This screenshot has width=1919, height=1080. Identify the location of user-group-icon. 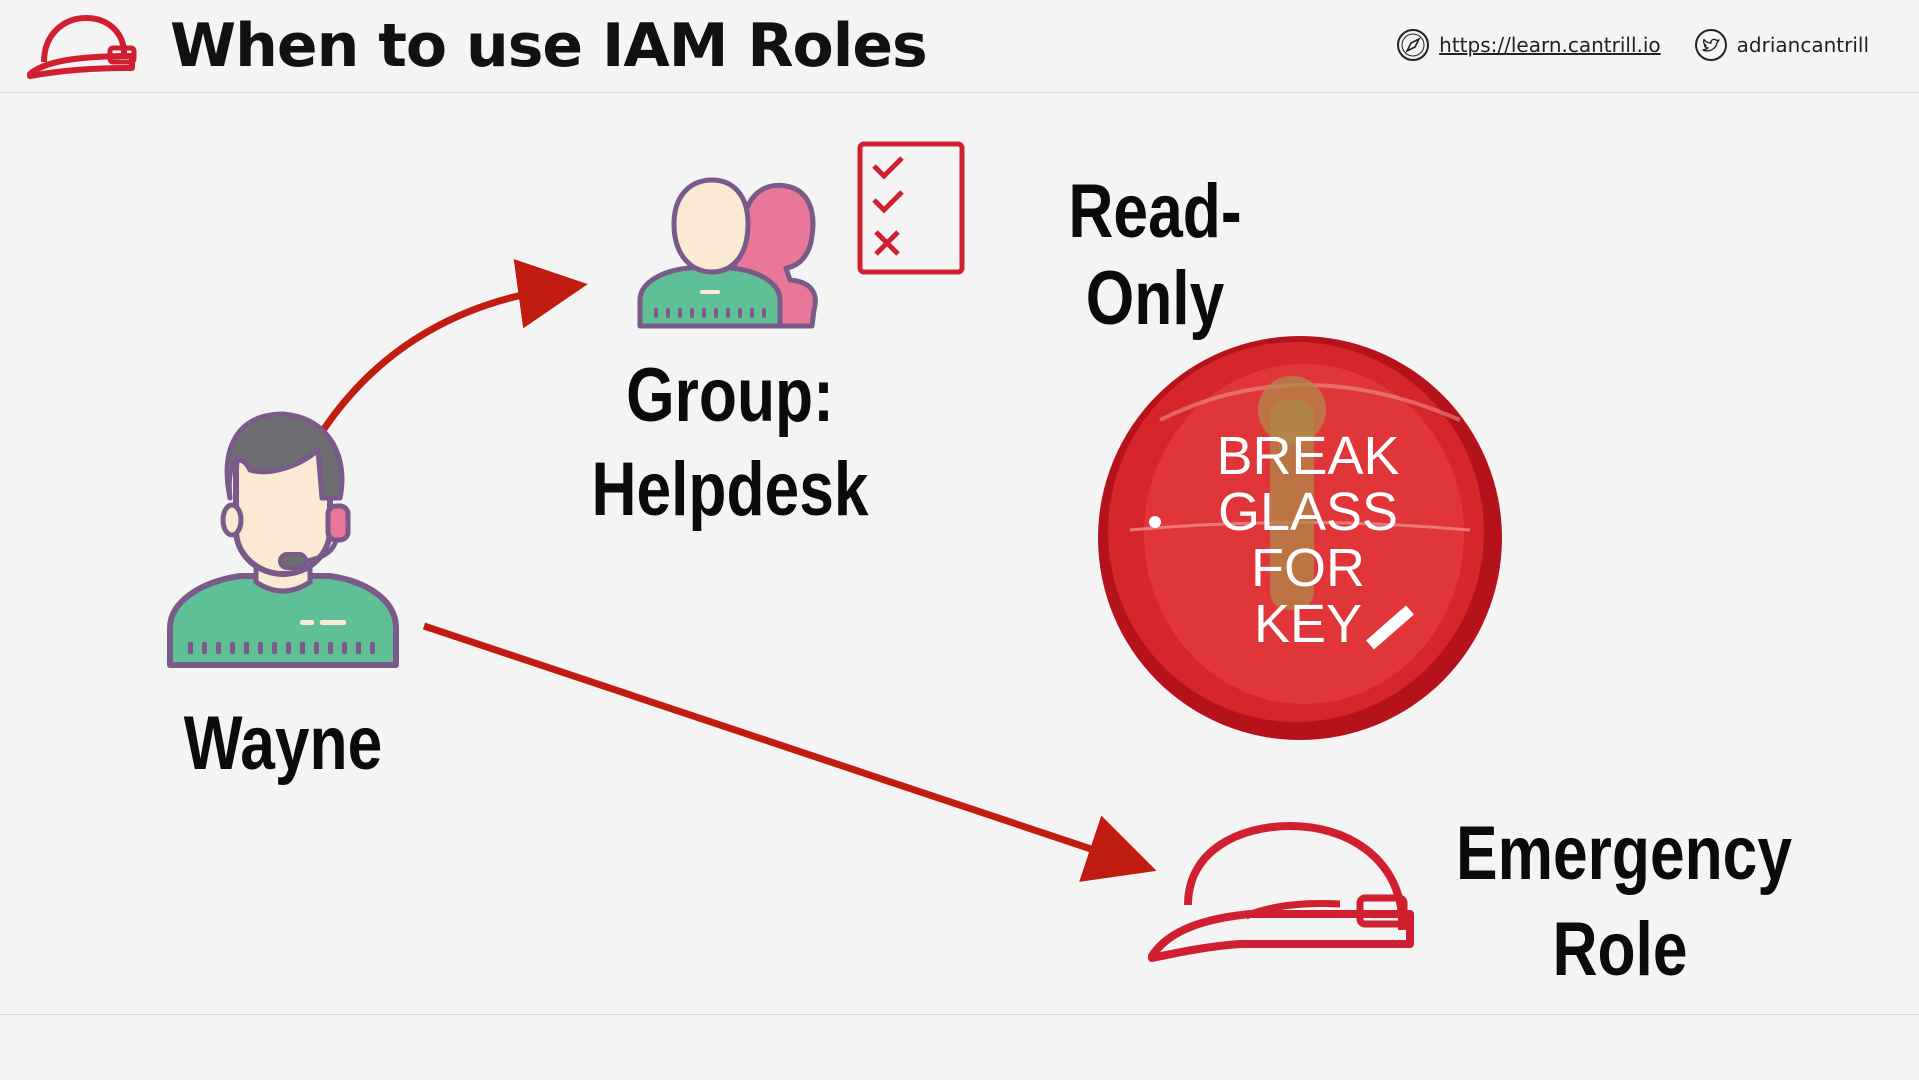
(727, 253).